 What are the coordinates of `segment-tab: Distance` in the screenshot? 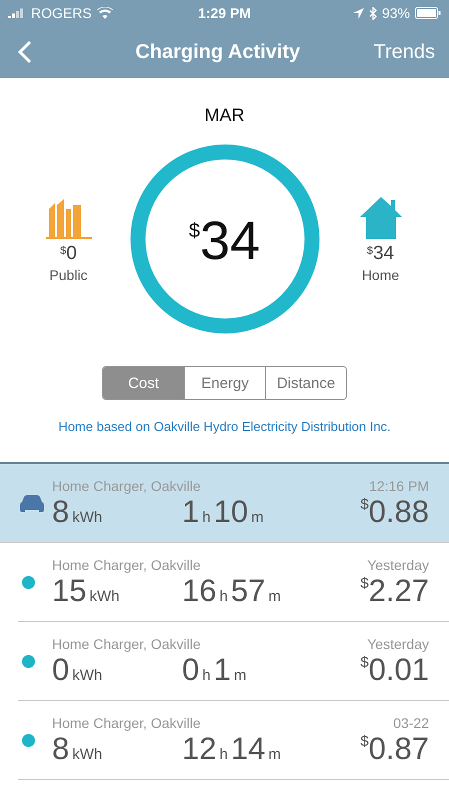 It's located at (305, 383).